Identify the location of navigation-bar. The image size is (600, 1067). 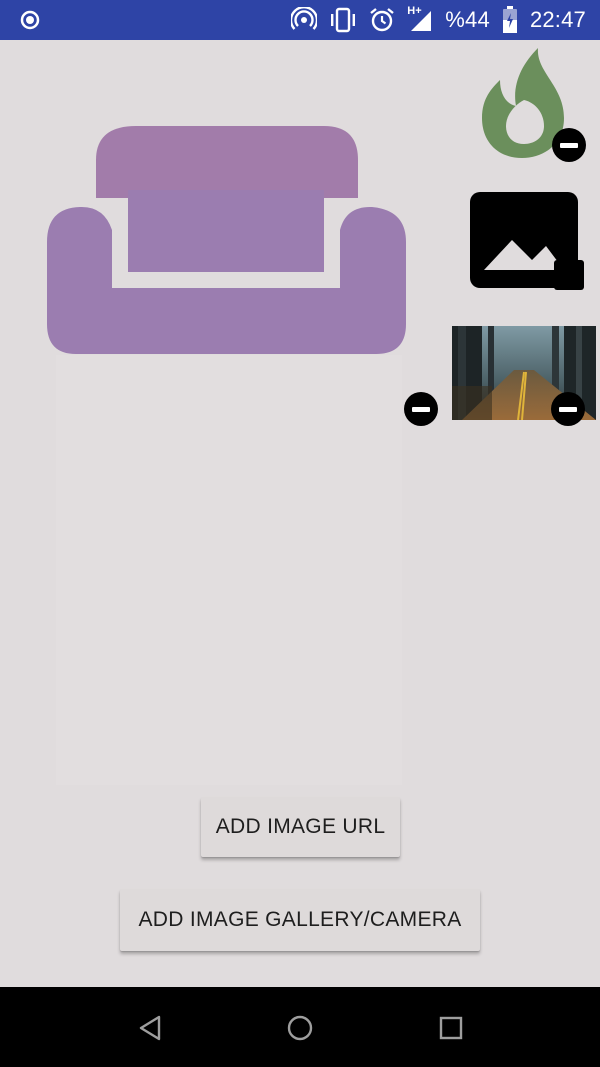
(300, 1027).